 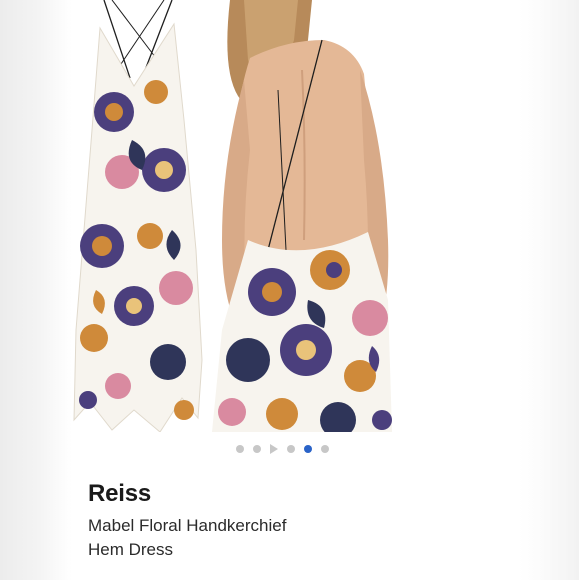 I want to click on video-play-icon, so click(x=274, y=449).